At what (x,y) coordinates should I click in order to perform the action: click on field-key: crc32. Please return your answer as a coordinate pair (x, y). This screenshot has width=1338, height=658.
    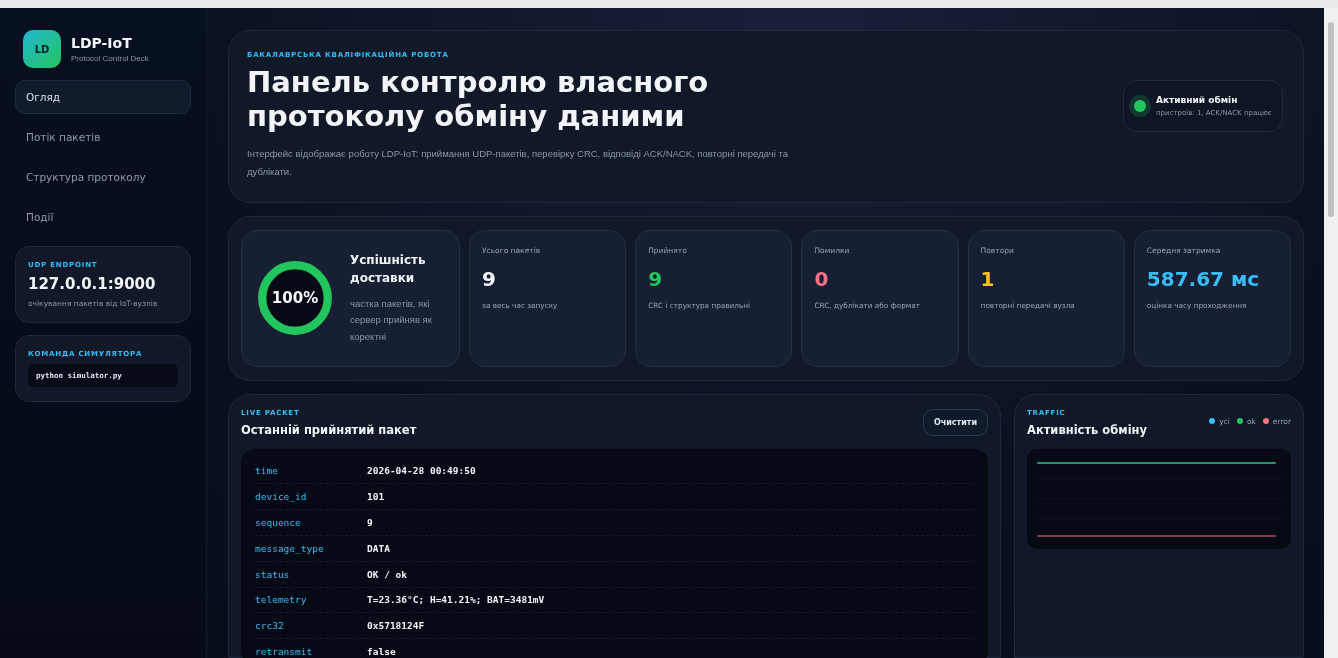
    Looking at the image, I should click on (311, 626).